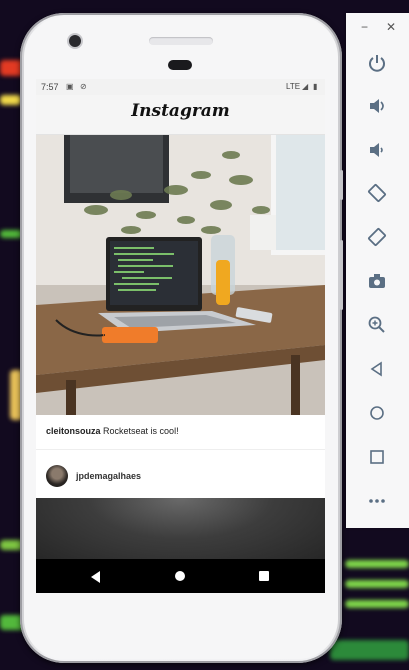  Describe the element at coordinates (180, 111) in the screenshot. I see `app-logo: Instagram` at that location.